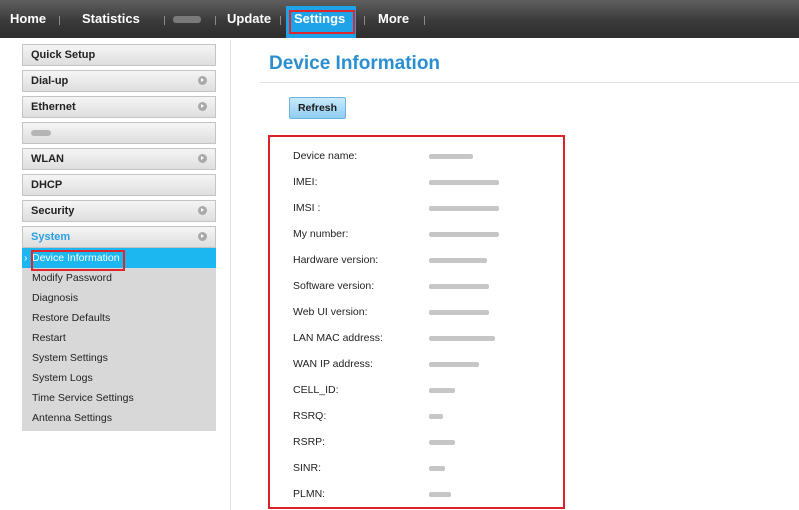  I want to click on submenu-item-modify-password: Modify Password, so click(119, 278).